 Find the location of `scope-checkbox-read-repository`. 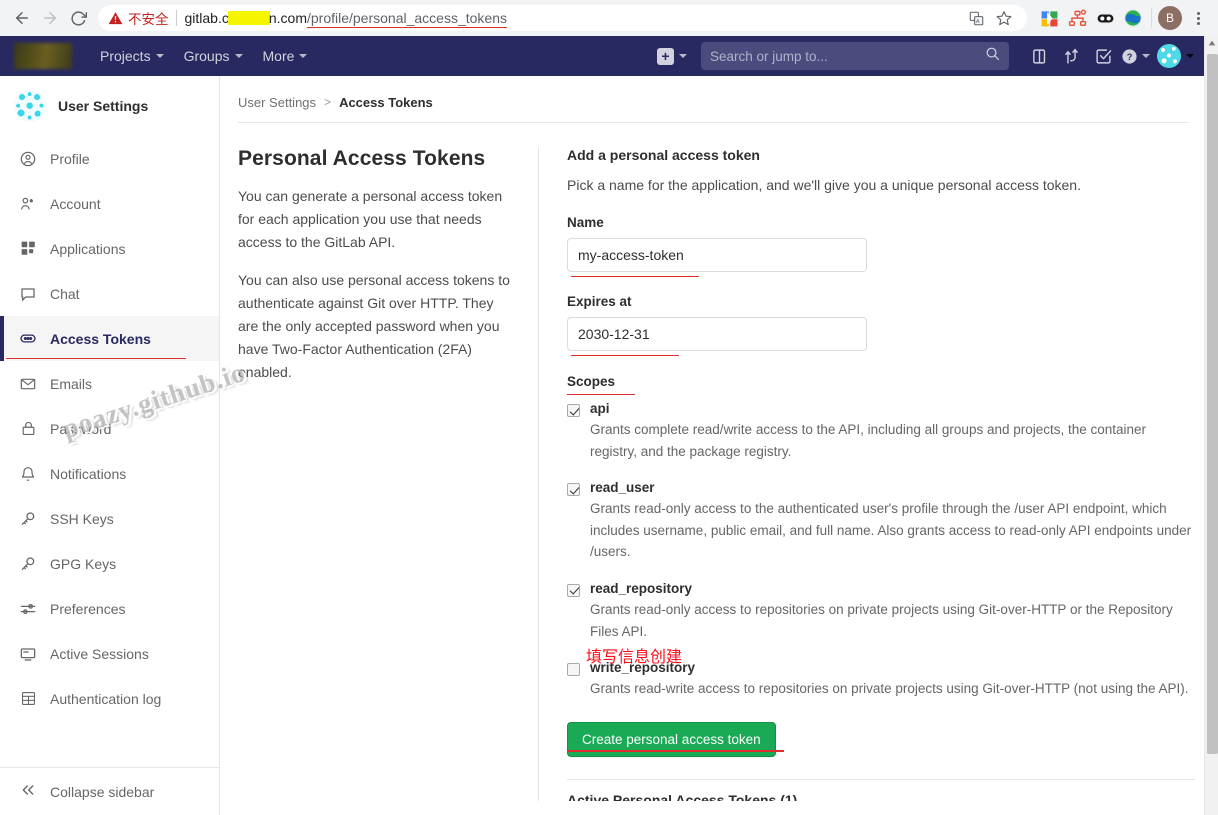

scope-checkbox-read-repository is located at coordinates (573, 590).